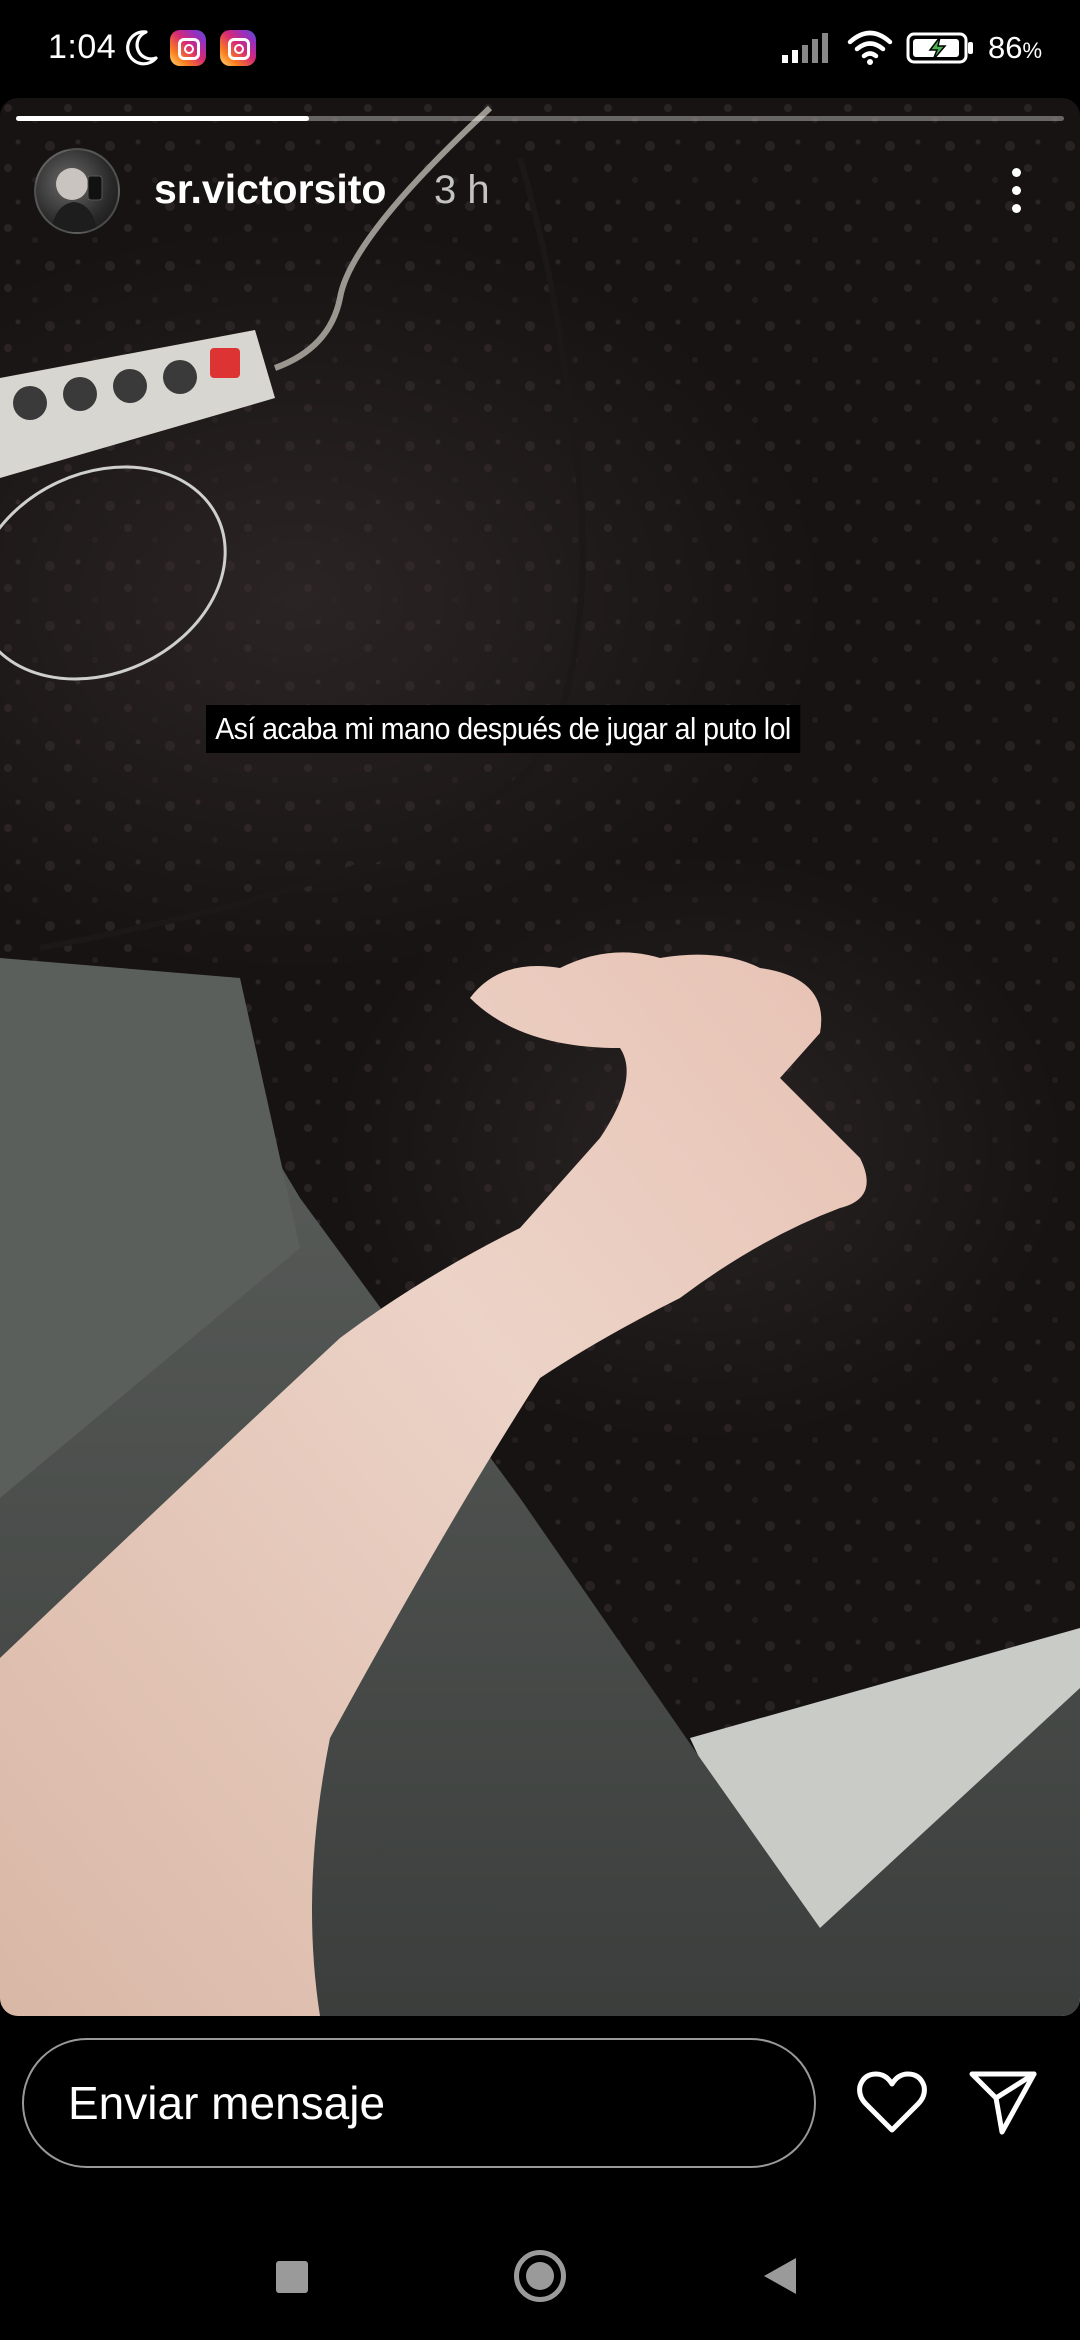  I want to click on story-header: sr.victorsito 3 h, so click(540, 194).